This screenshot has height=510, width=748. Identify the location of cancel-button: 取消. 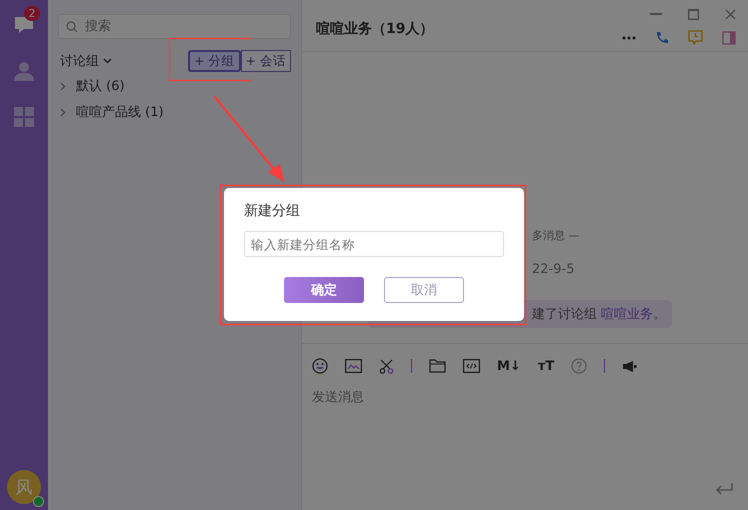
(424, 290).